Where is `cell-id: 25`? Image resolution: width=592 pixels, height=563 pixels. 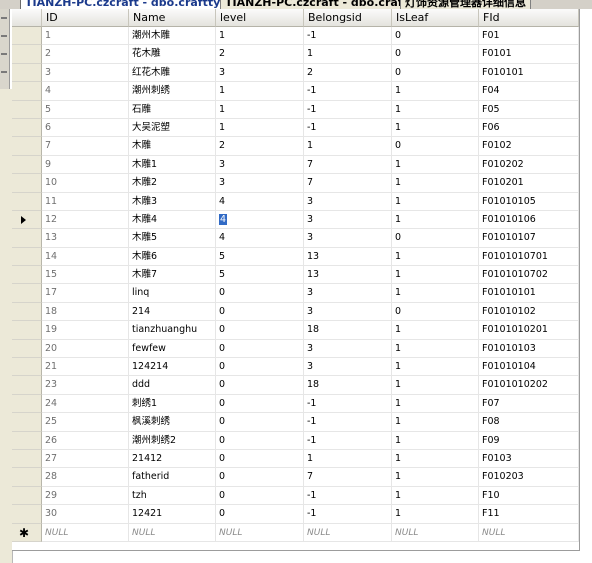 cell-id: 25 is located at coordinates (85, 422).